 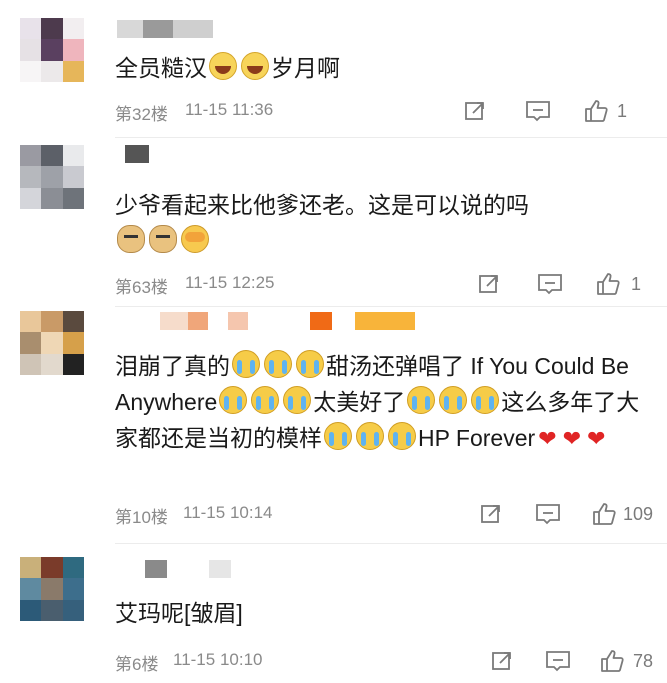 I want to click on comment-text-part: 泪崩了真的, so click(x=172, y=366).